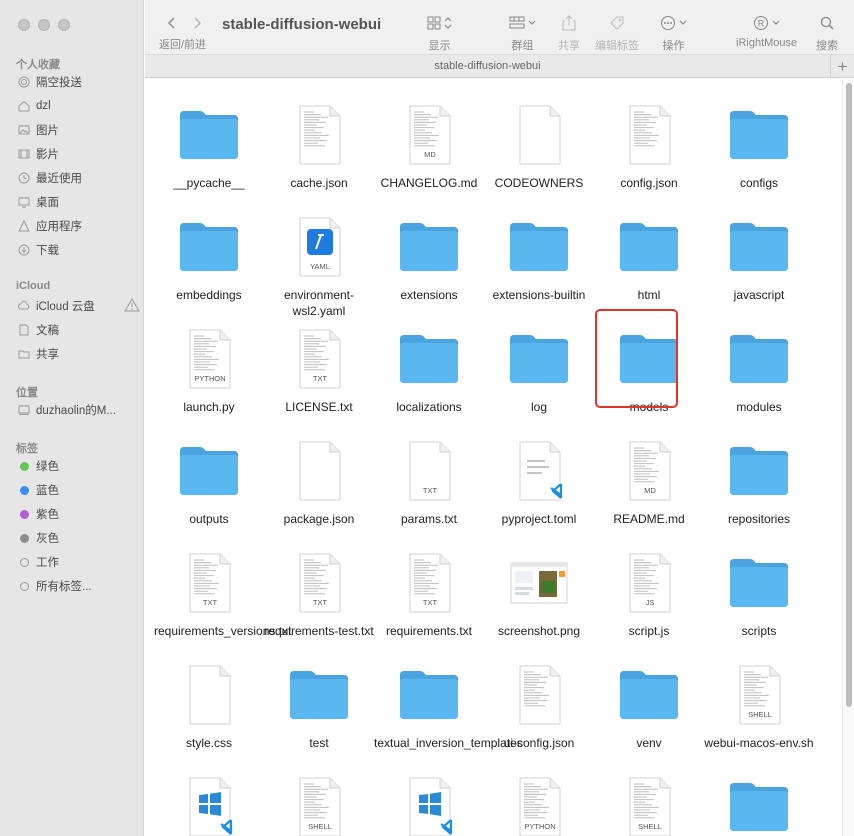  I want to click on file-name: requirements_versions.txt, so click(223, 631).